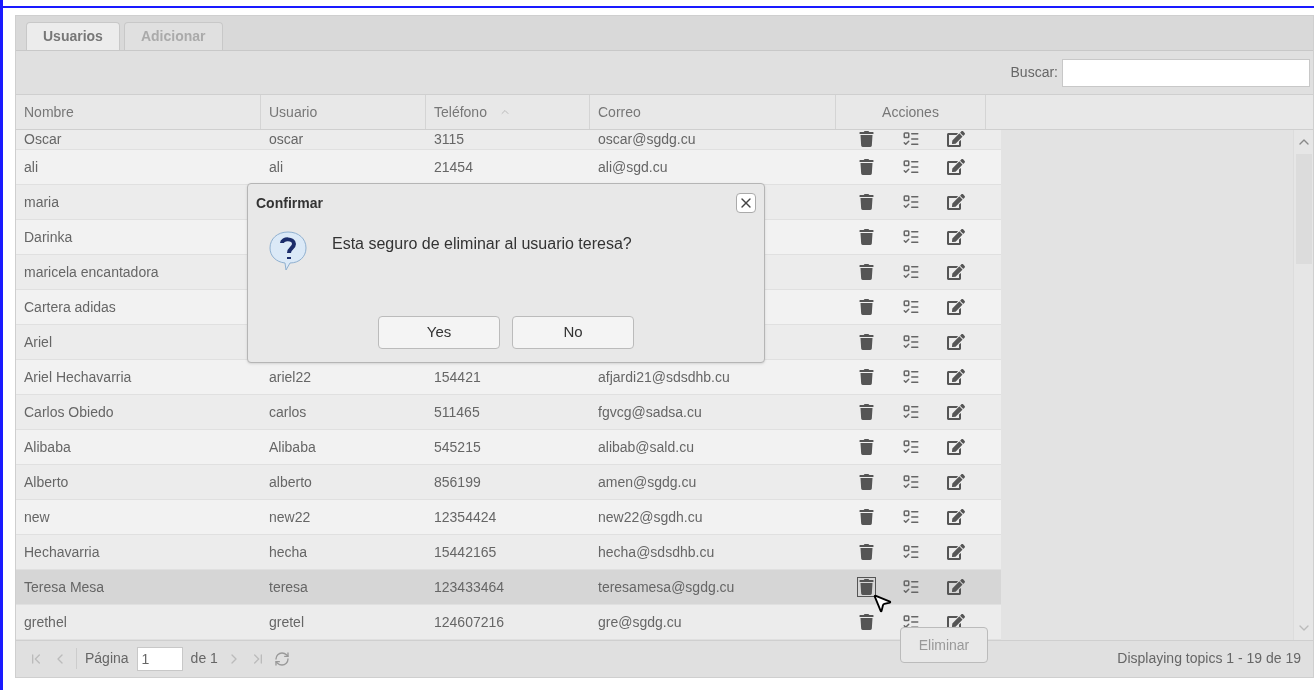 This screenshot has height=690, width=1314. What do you see at coordinates (453, 166) in the screenshot?
I see `table-cell: 21454` at bounding box center [453, 166].